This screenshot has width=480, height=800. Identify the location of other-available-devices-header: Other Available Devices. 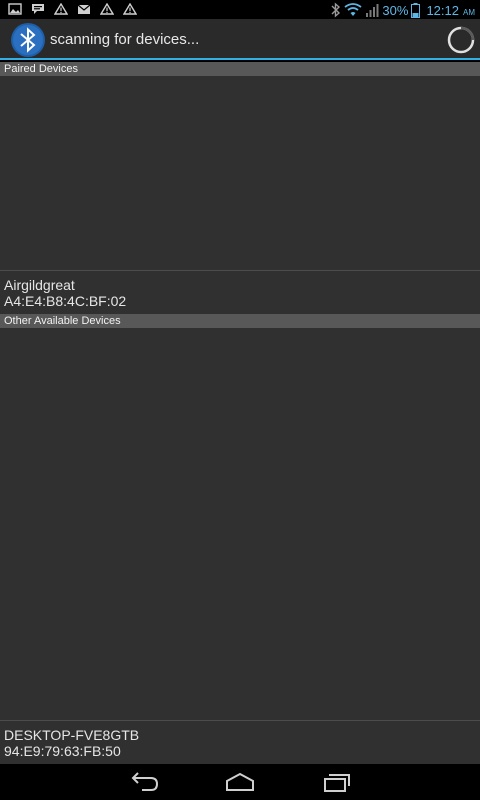
(240, 321).